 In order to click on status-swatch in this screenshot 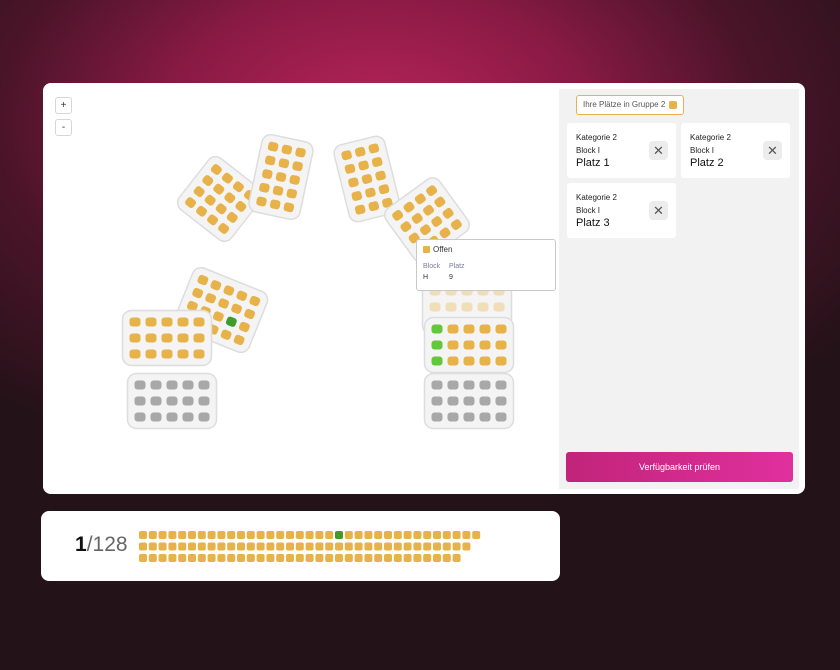, I will do `click(426, 249)`.